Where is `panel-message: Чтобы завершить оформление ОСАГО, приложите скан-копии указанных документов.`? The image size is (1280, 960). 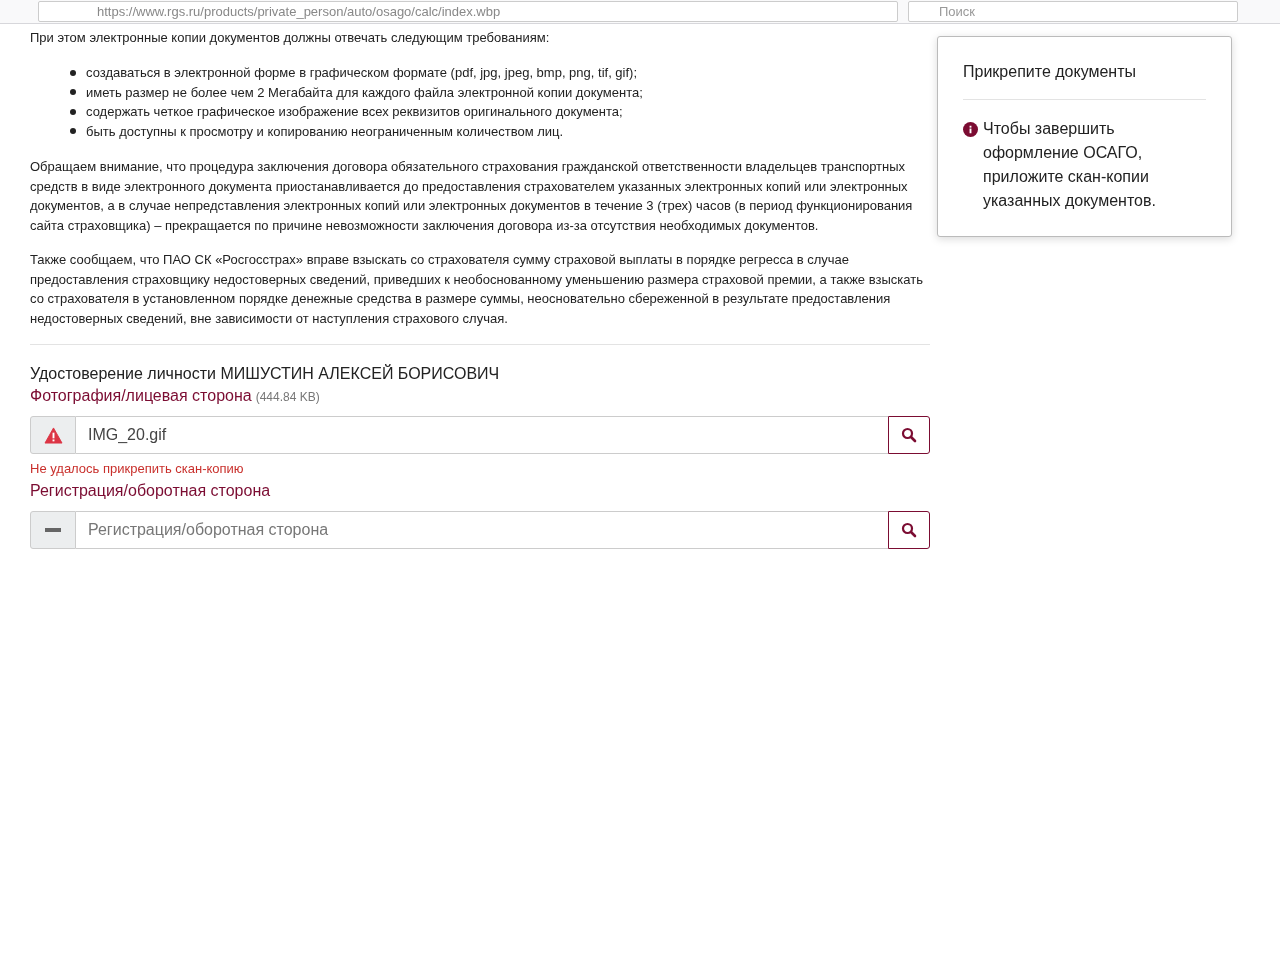
panel-message: Чтобы завершить оформление ОСАГО, приложите скан-копии указанных документов. is located at coordinates (1070, 165).